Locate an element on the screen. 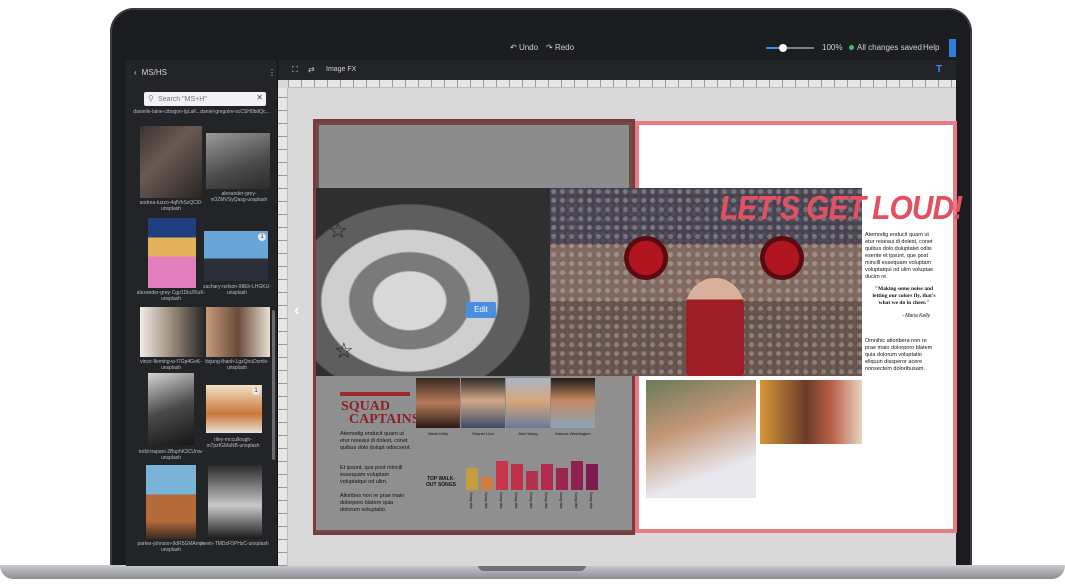 The image size is (1065, 587). thumbnail-caption: itsjung-thanh-LgzQnuDxmlx-unsplash is located at coordinates (237, 365).